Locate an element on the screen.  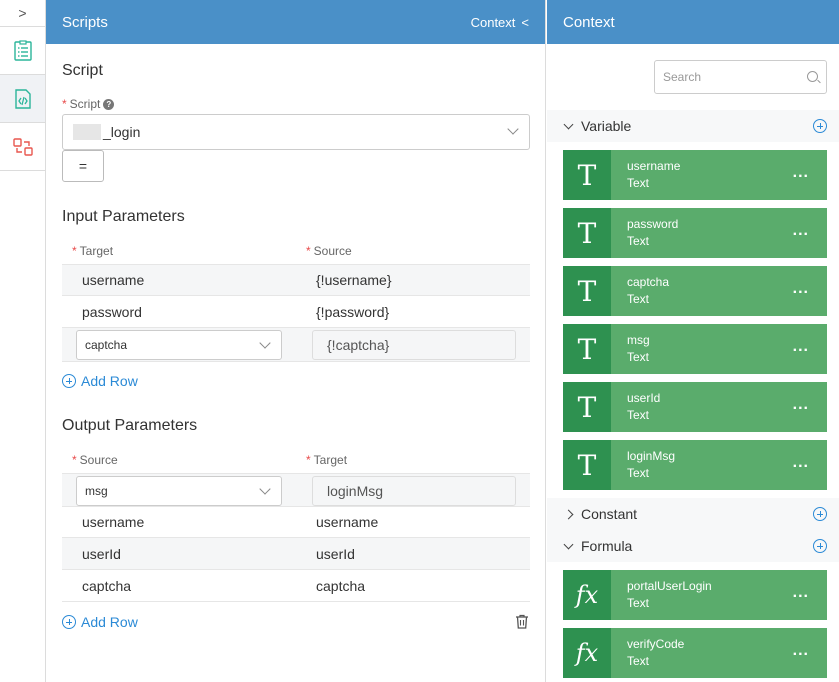
context-search-input: Search is located at coordinates (740, 77).